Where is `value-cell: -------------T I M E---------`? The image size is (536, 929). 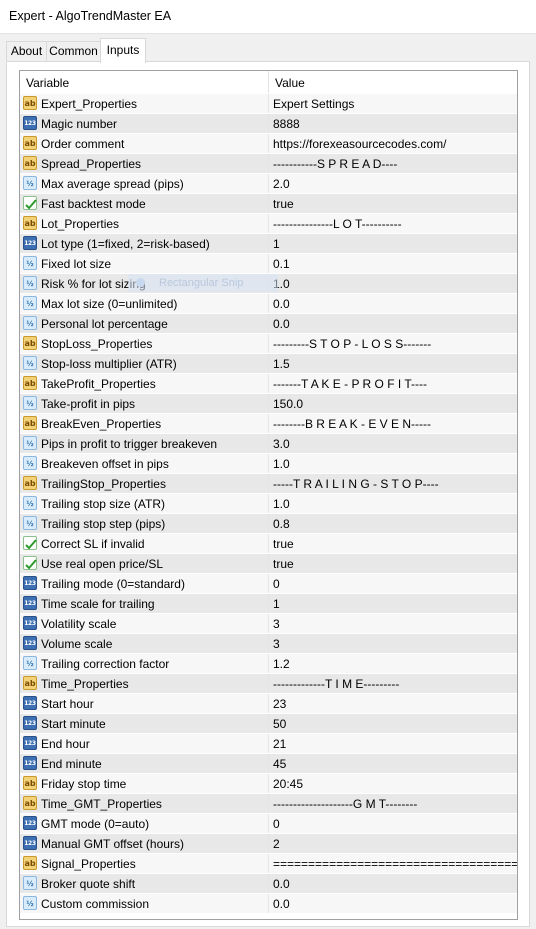
value-cell: -------------T I M E--------- is located at coordinates (393, 683).